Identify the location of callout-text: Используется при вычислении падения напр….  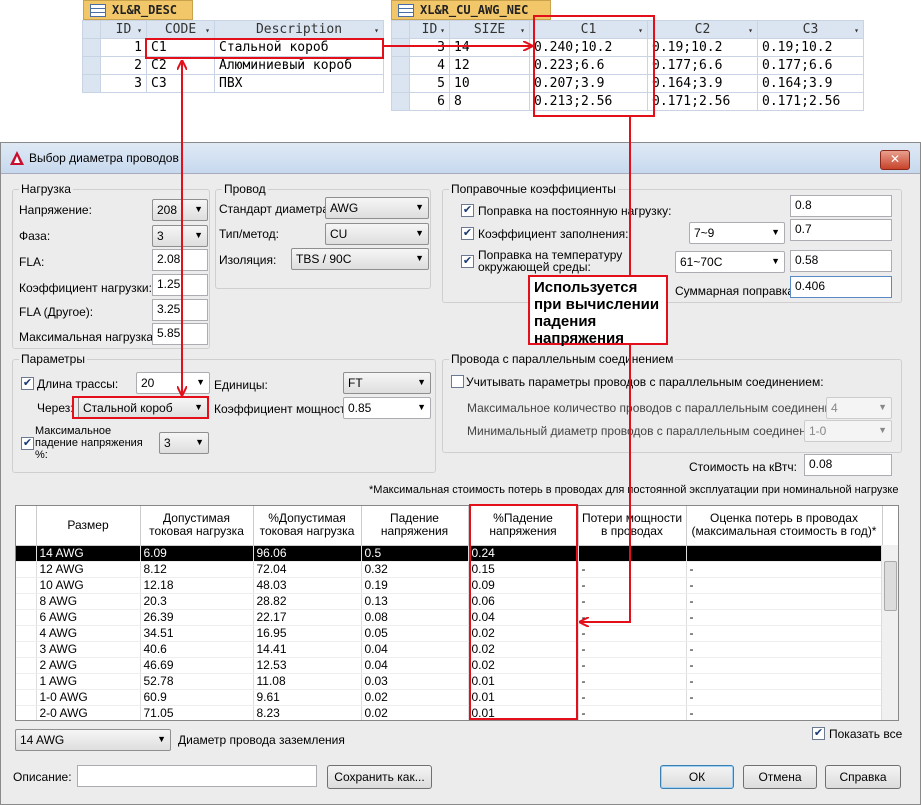
(597, 313).